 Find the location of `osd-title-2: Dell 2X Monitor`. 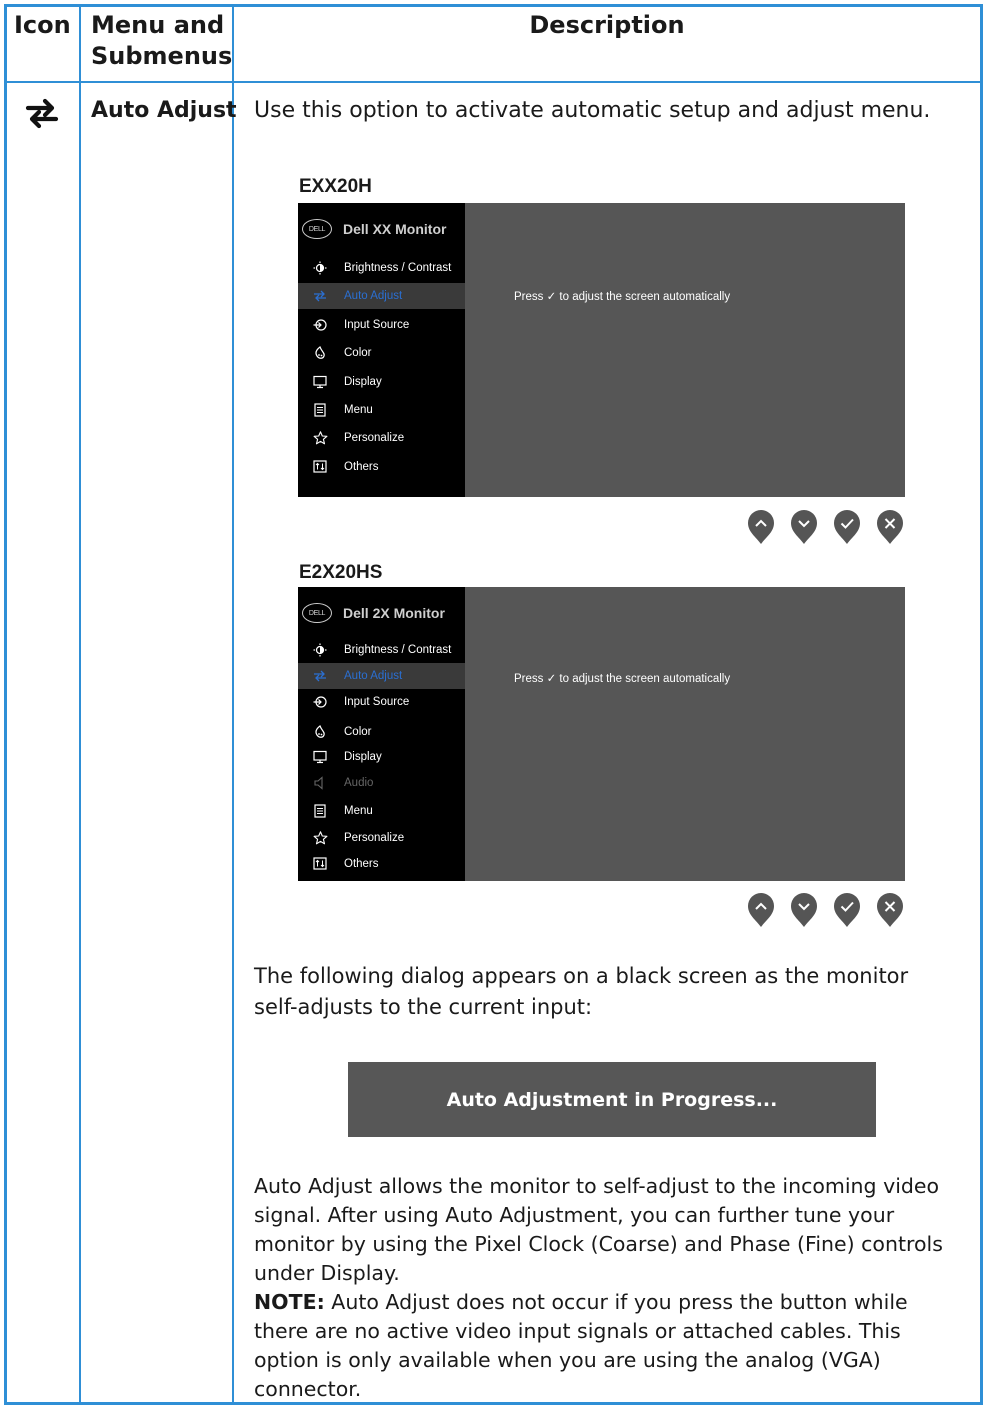

osd-title-2: Dell 2X Monitor is located at coordinates (394, 613).